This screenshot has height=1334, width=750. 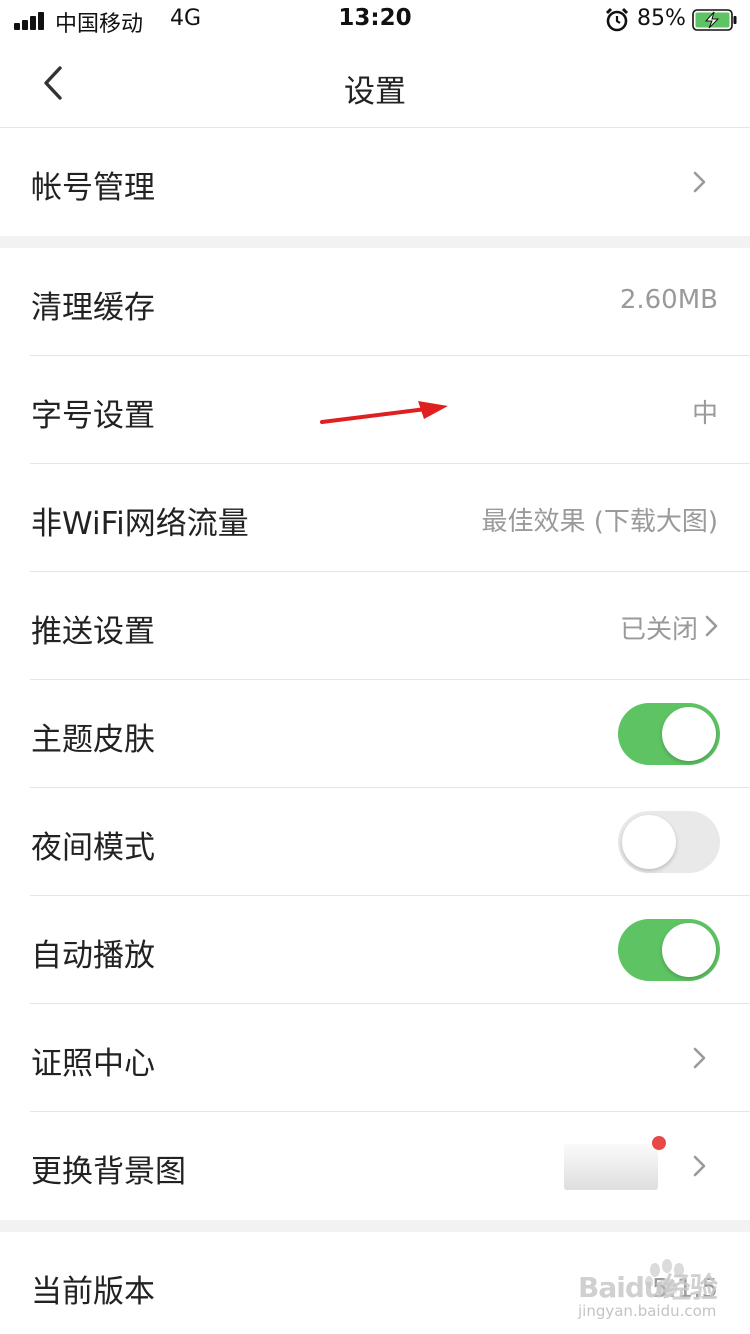 I want to click on page-title: 设置, so click(x=375, y=92).